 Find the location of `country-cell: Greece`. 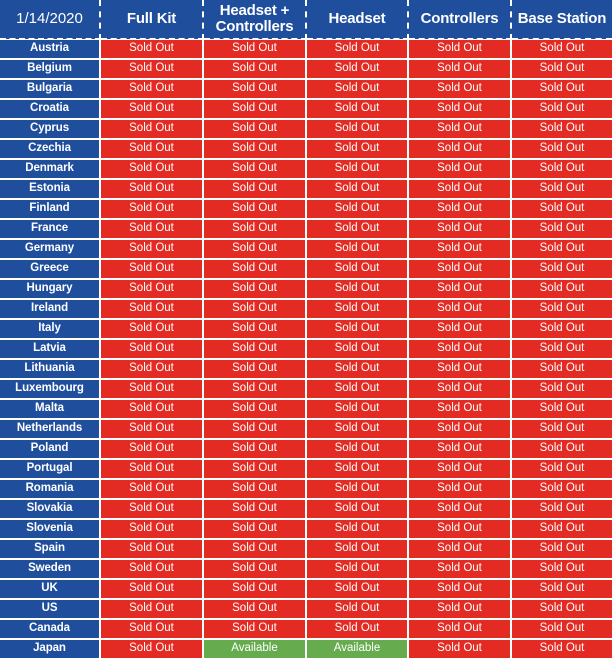

country-cell: Greece is located at coordinates (50, 269).